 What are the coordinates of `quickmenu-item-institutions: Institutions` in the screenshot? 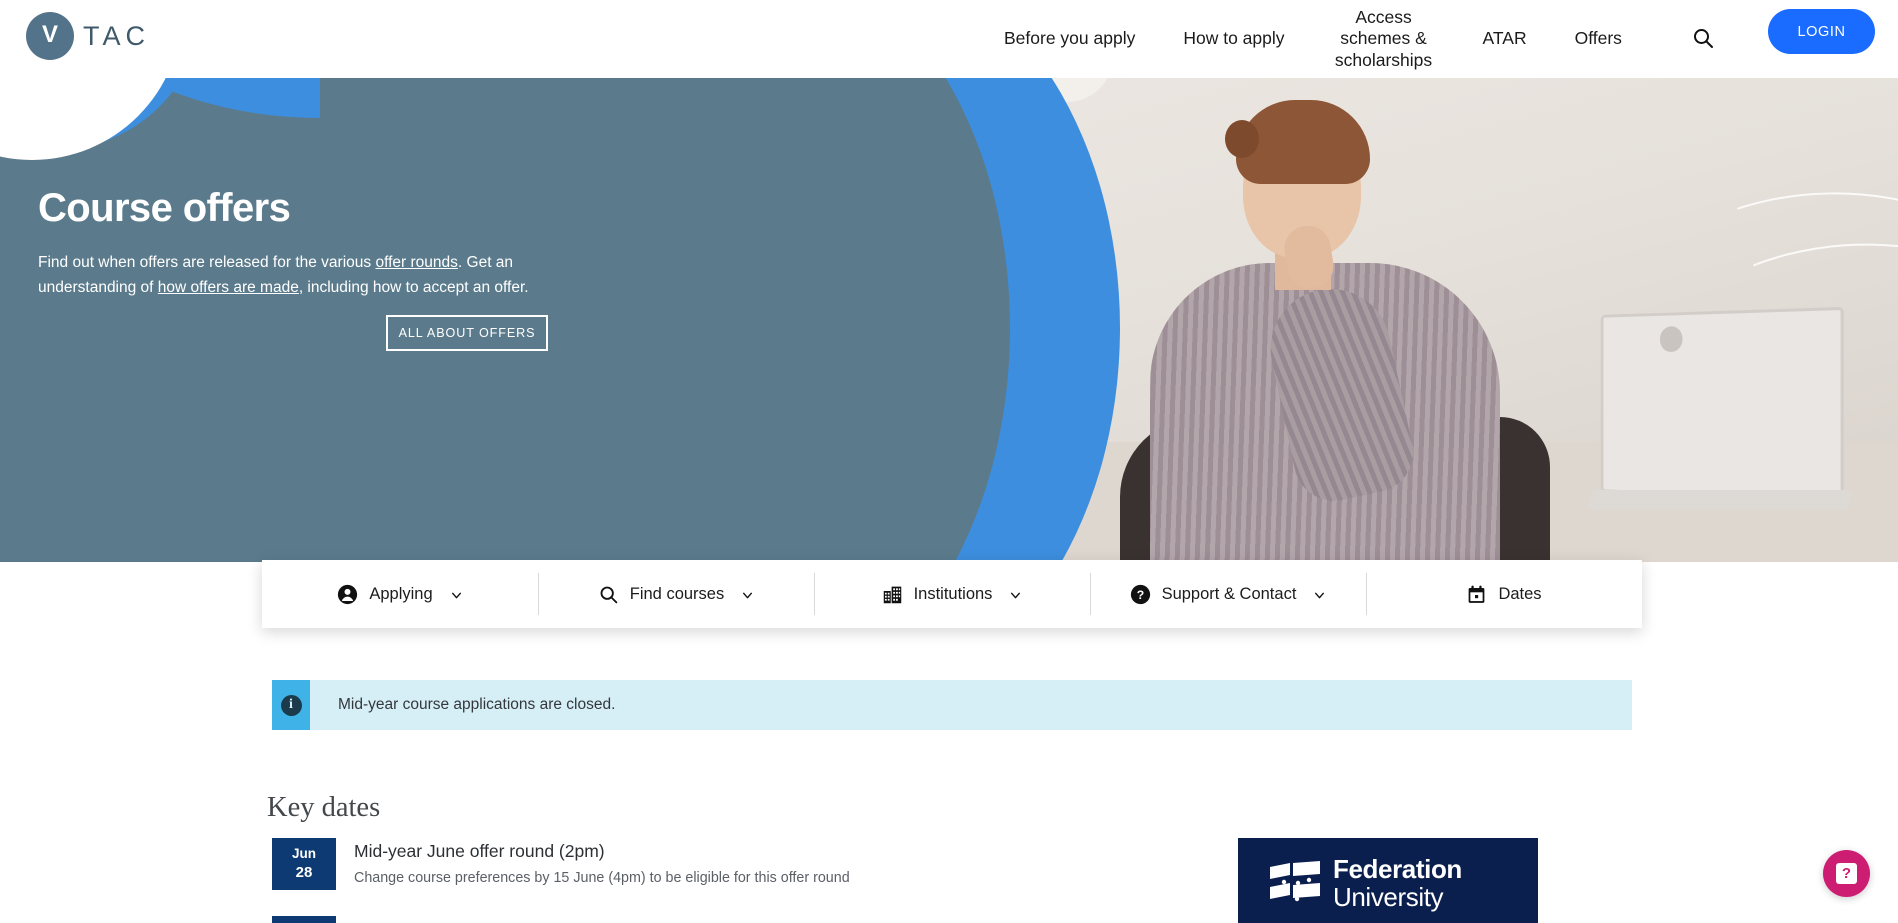 It's located at (952, 594).